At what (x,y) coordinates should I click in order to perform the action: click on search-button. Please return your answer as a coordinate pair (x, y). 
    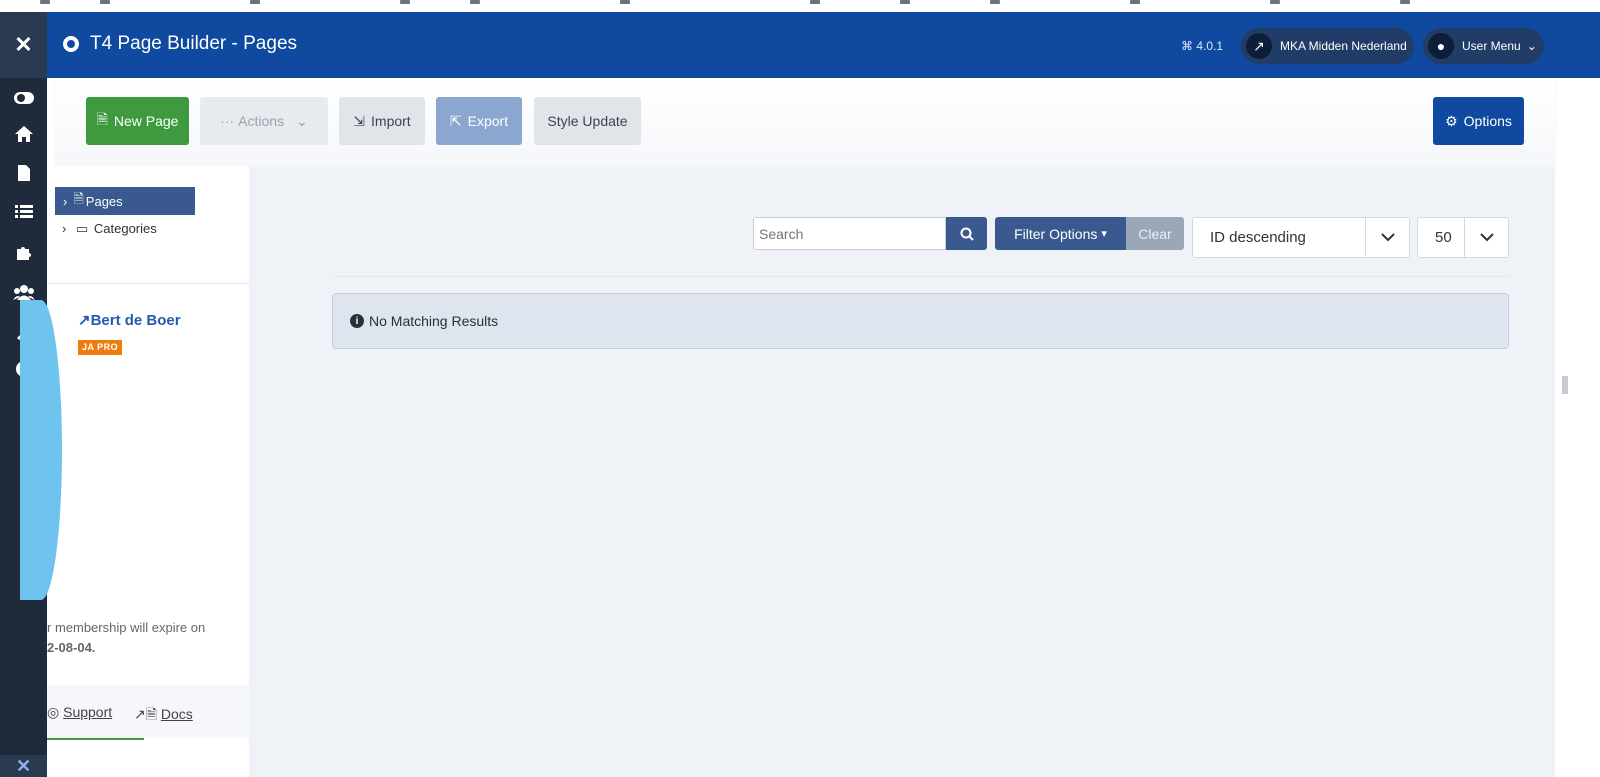
    Looking at the image, I should click on (966, 233).